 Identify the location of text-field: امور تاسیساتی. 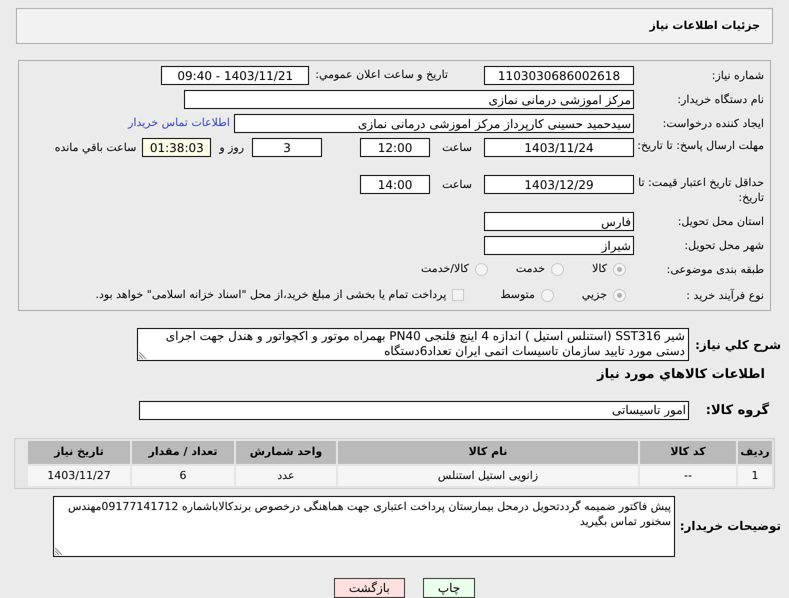
(414, 410).